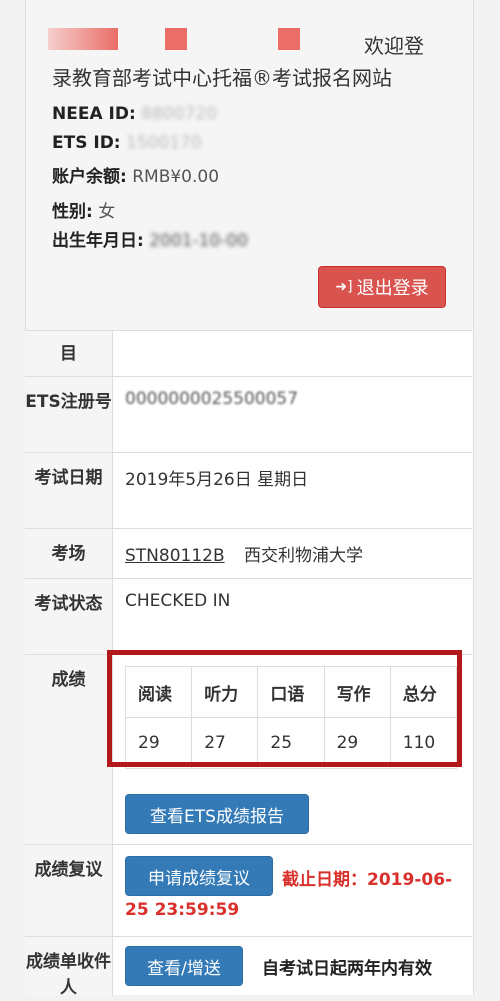 Image resolution: width=500 pixels, height=1001 pixels. What do you see at coordinates (69, 891) in the screenshot?
I see `row-label-score-review: 成绩复议` at bounding box center [69, 891].